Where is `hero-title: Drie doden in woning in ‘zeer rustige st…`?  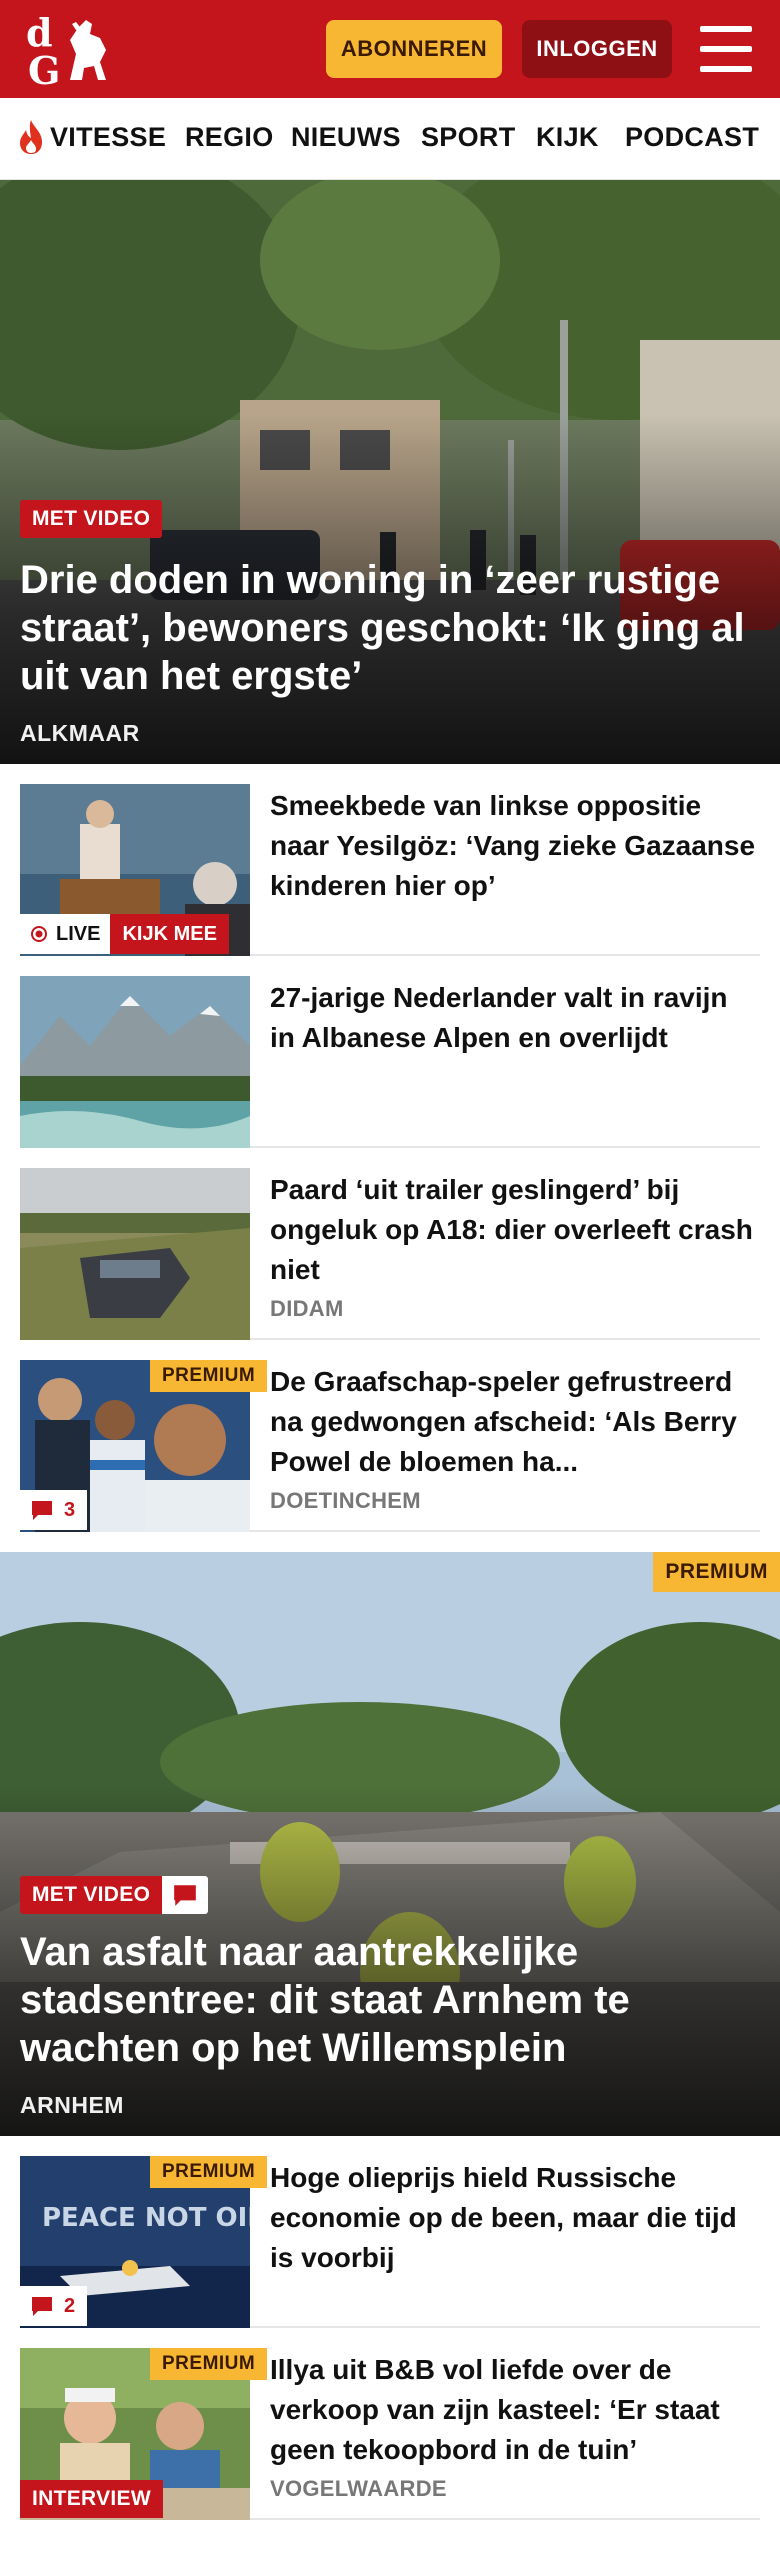 hero-title: Drie doden in woning in ‘zeer rustige st… is located at coordinates (390, 628).